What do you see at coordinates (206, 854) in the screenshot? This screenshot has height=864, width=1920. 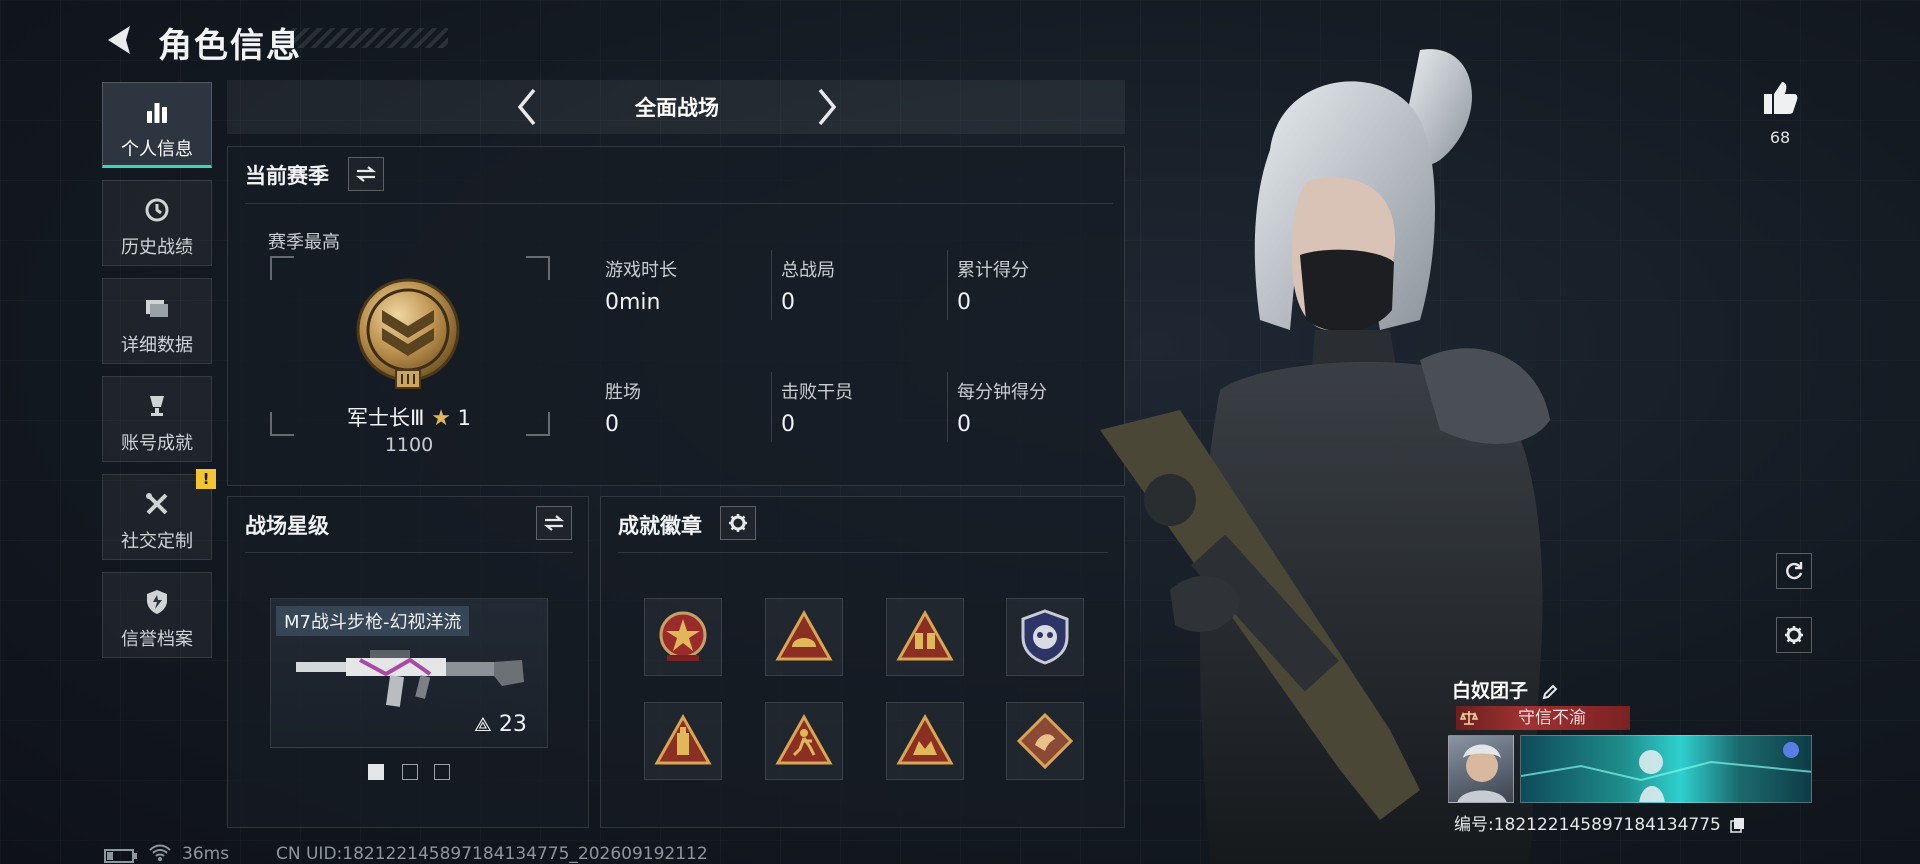 I see `ping-readout: 36ms` at bounding box center [206, 854].